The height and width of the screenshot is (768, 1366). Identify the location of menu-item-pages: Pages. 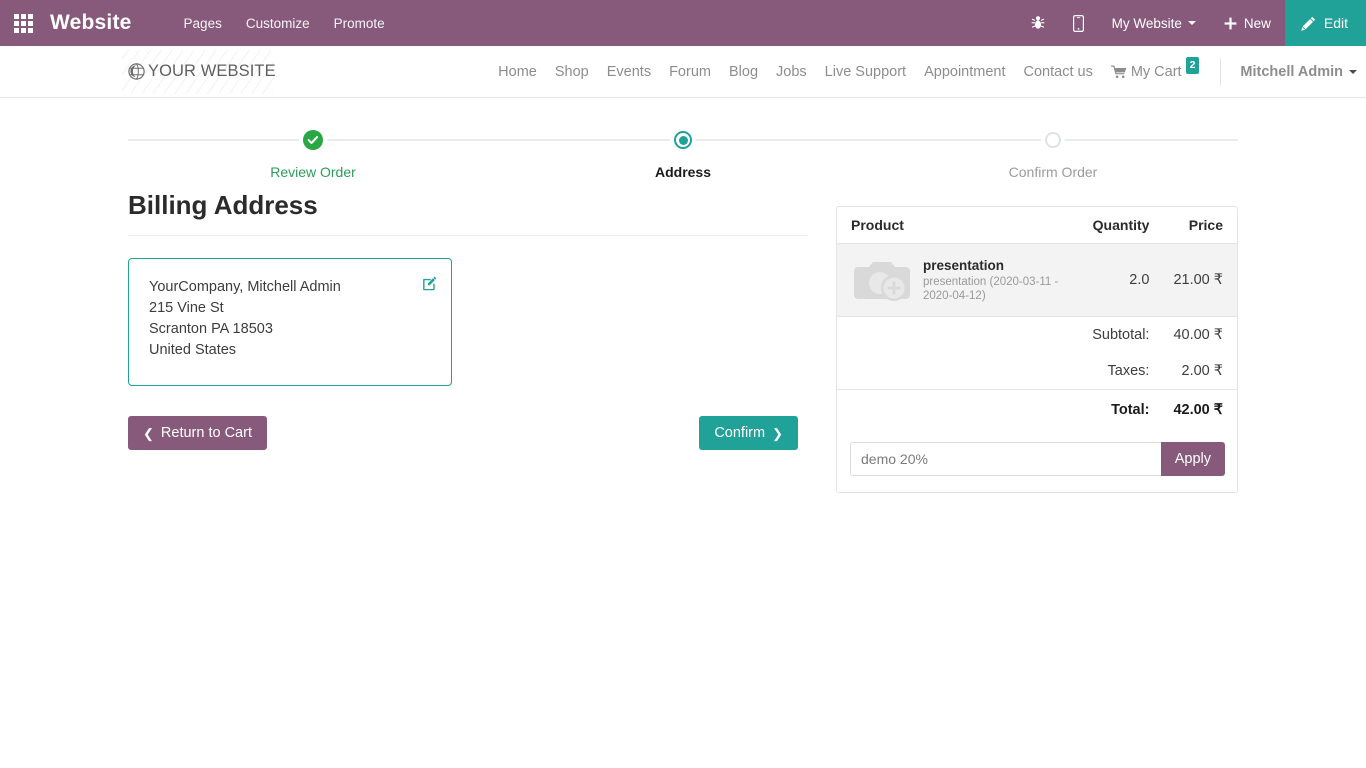
(203, 23).